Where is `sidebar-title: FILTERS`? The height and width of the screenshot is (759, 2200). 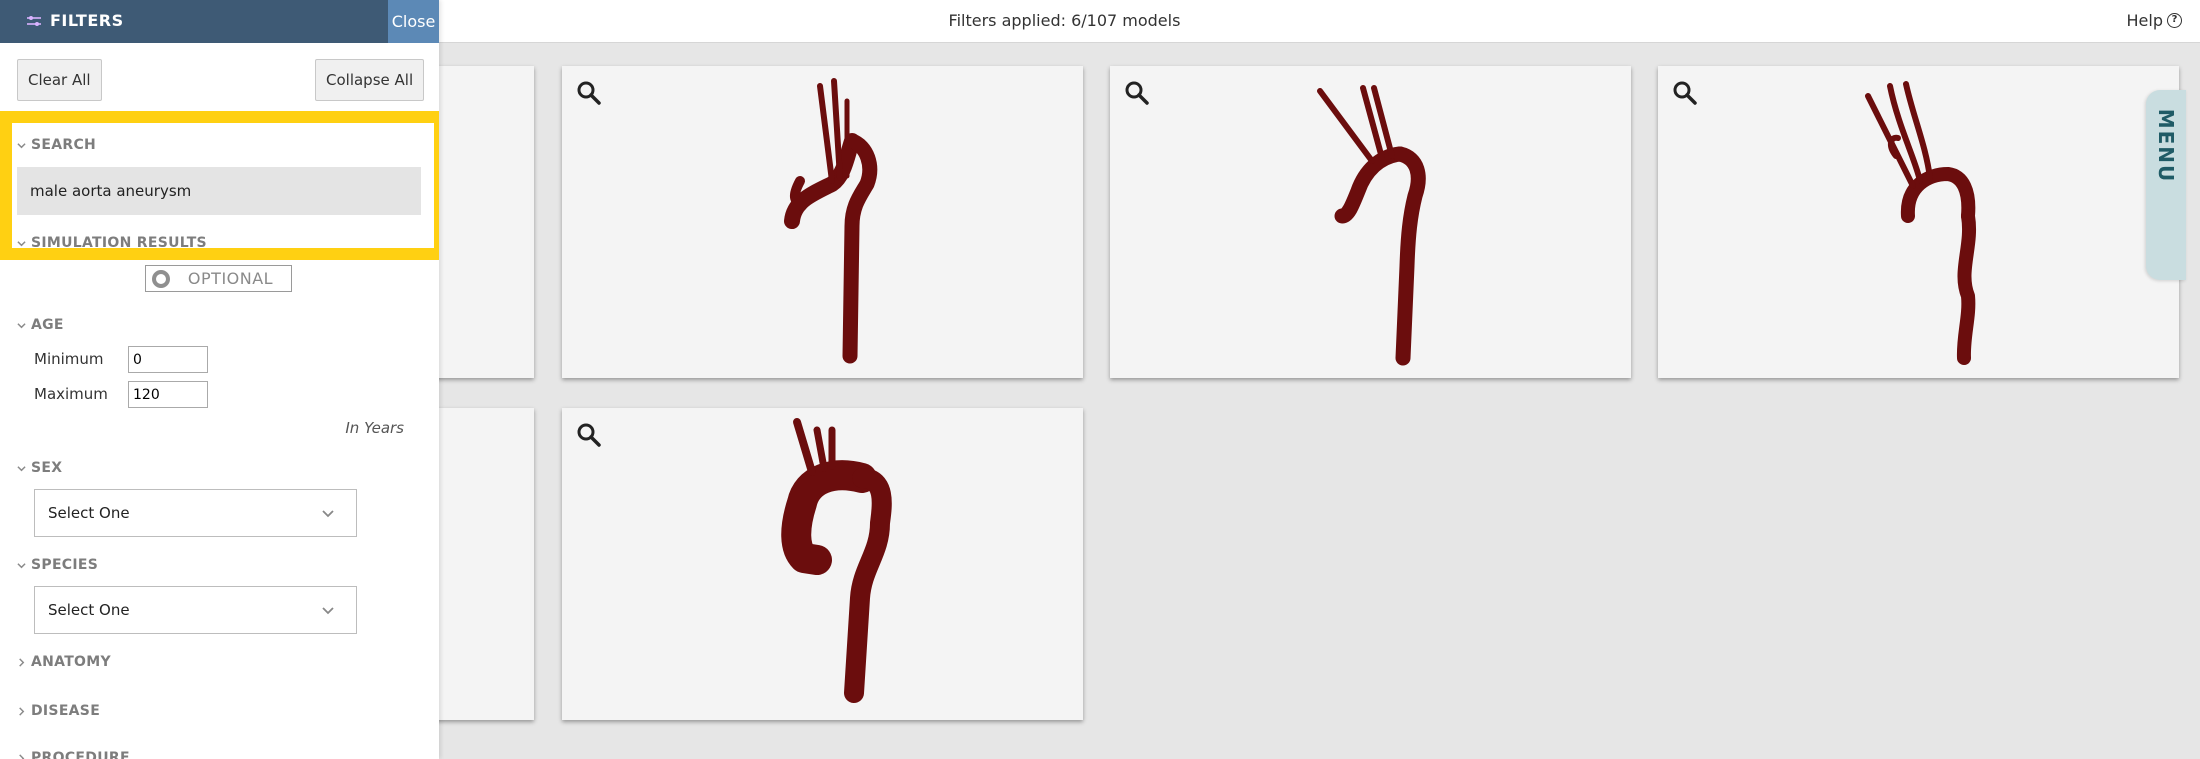
sidebar-title: FILTERS is located at coordinates (75, 20).